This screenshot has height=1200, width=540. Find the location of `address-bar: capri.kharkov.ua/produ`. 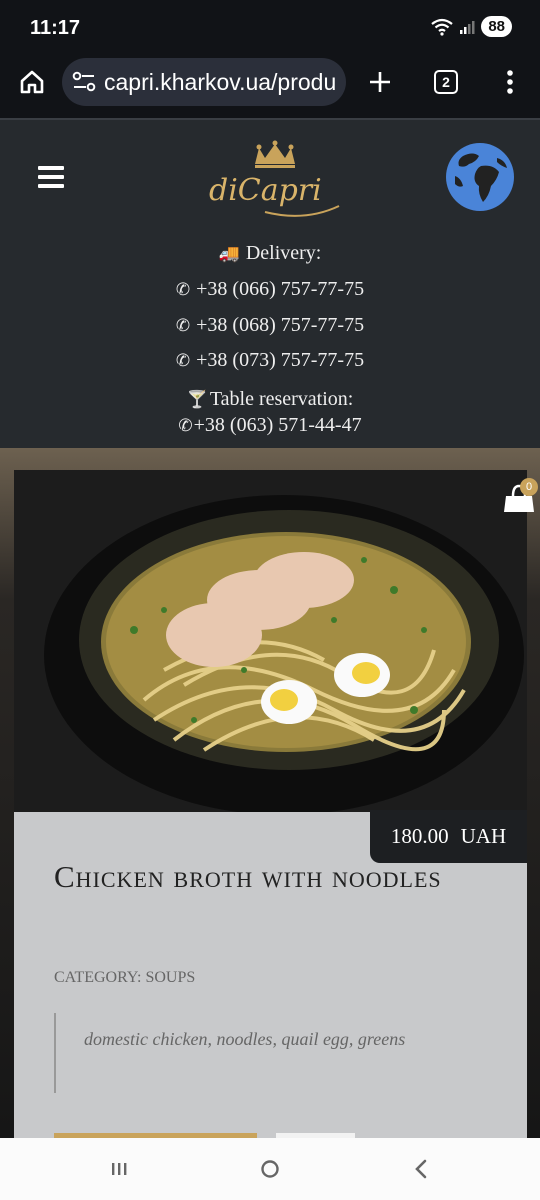

address-bar: capri.kharkov.ua/produ is located at coordinates (204, 82).